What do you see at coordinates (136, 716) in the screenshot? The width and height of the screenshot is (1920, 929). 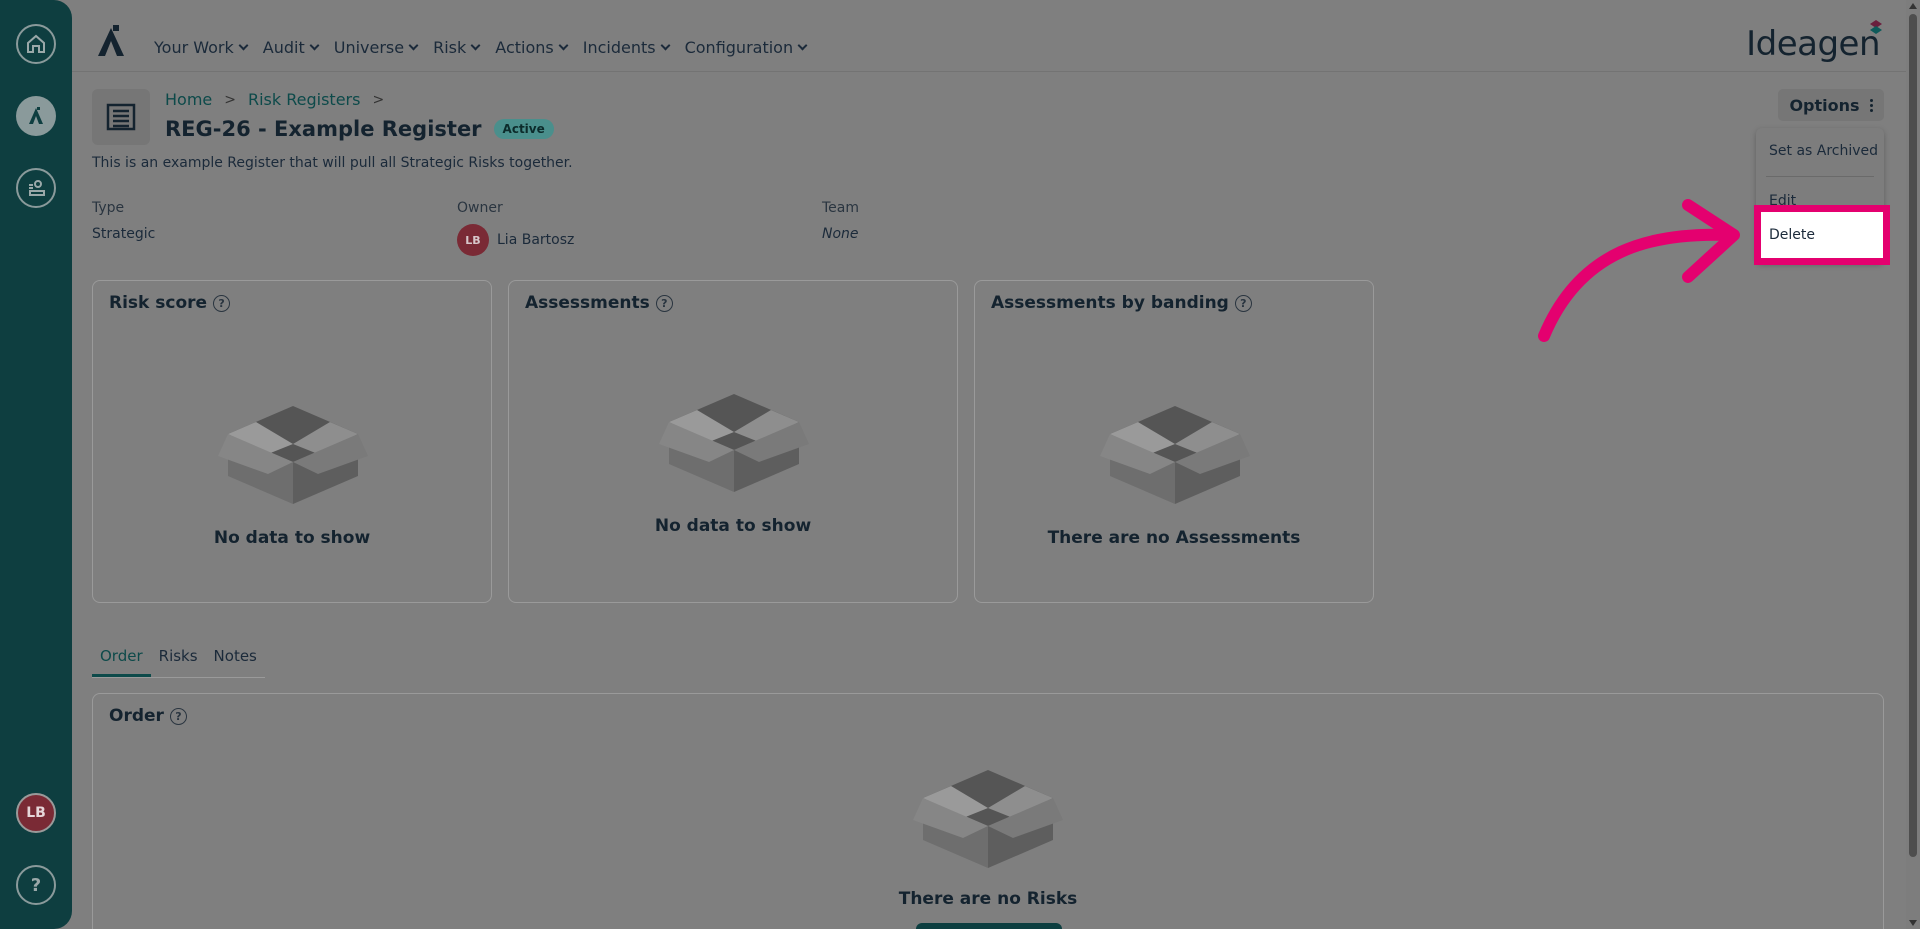 I see `order-title-text: Order` at bounding box center [136, 716].